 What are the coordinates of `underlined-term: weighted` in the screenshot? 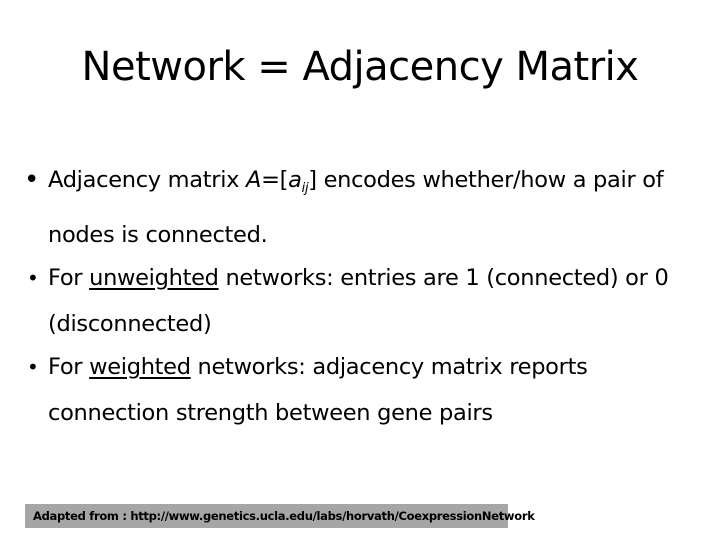 It's located at (140, 367).